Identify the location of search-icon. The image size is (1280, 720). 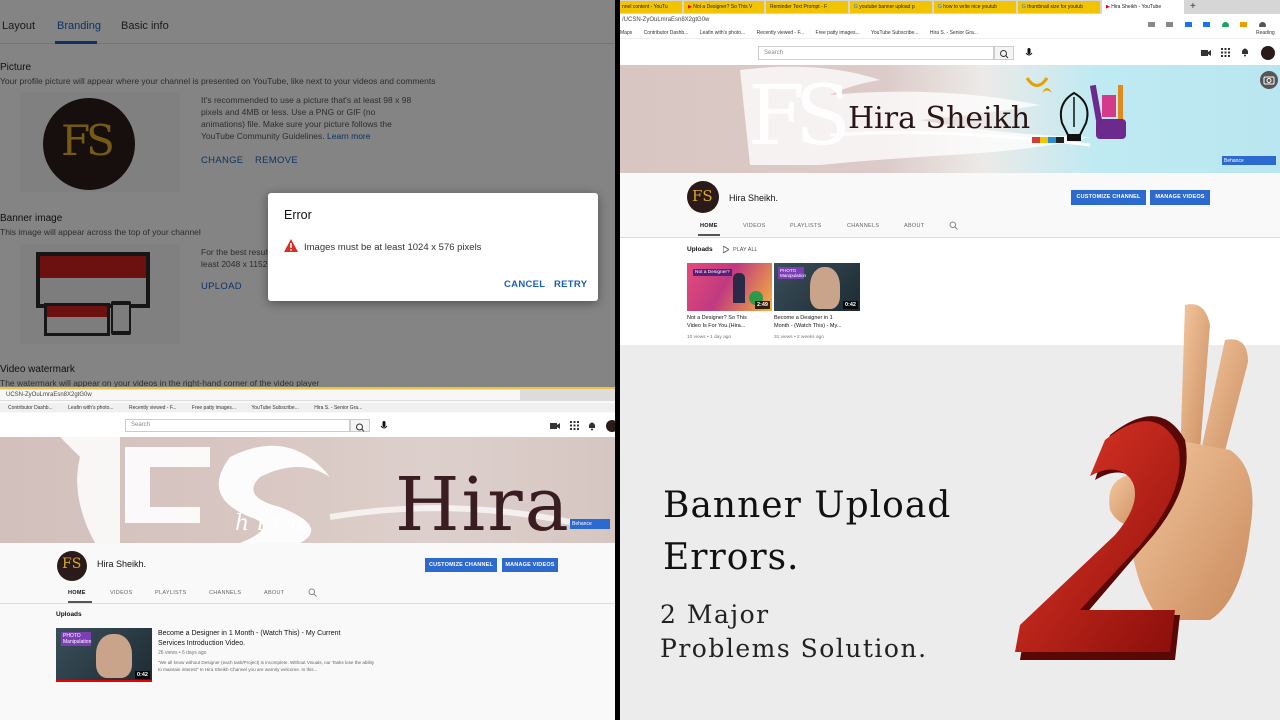
(1004, 54).